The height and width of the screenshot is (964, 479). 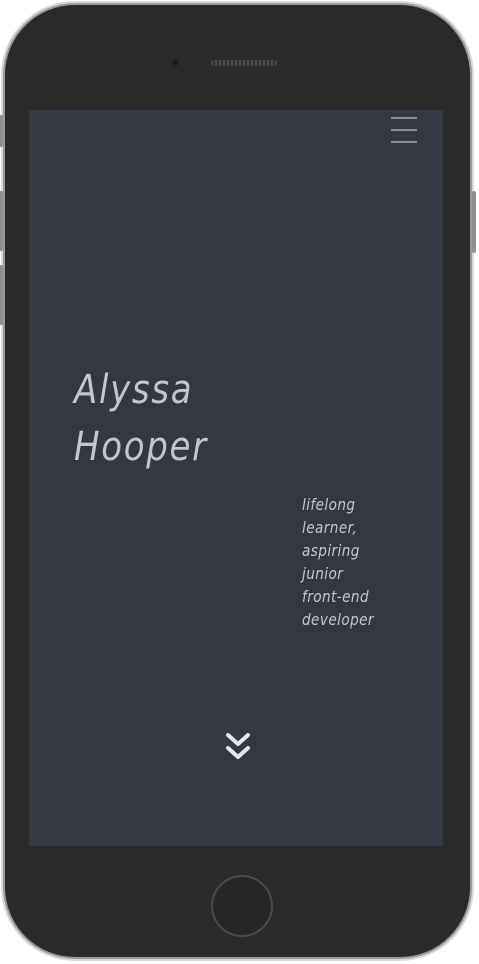 I want to click on double-chevron-down-icon, so click(x=238, y=748).